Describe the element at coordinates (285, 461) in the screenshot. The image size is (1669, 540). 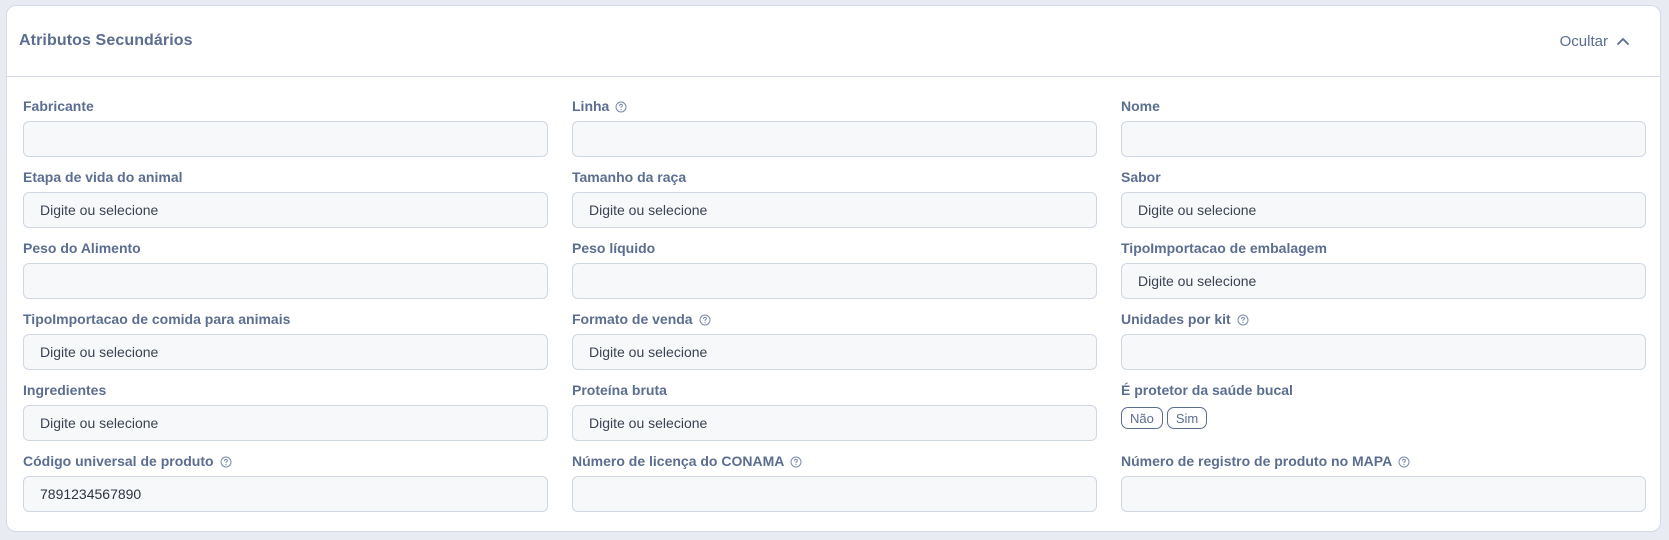
I see `label-row: Código universal de produto` at that location.